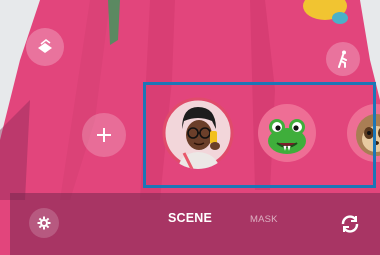 The image size is (380, 255). I want to click on avatar-frog, so click(287, 133).